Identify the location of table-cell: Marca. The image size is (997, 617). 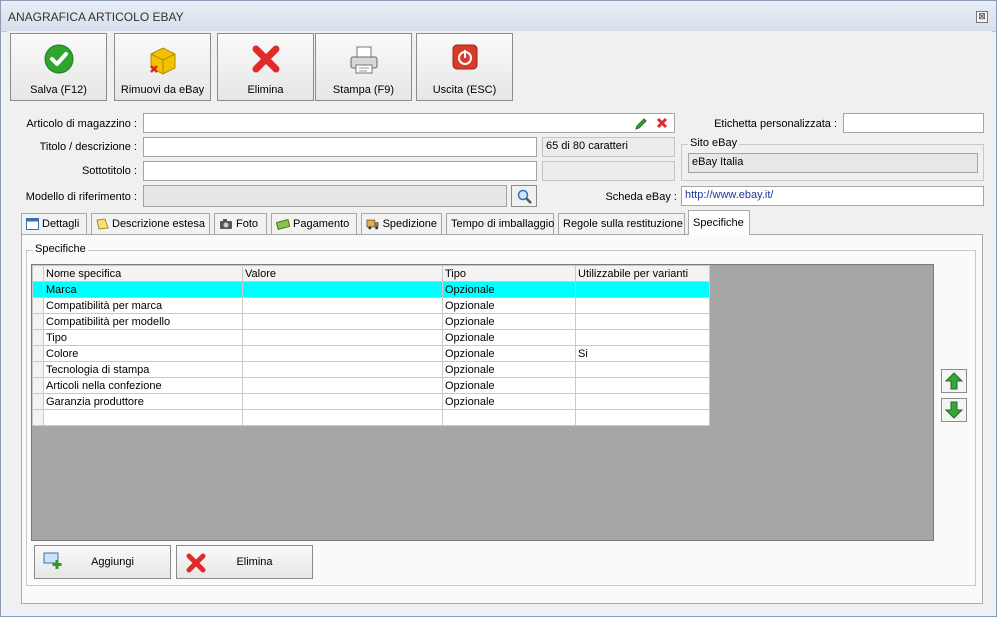
(143, 289).